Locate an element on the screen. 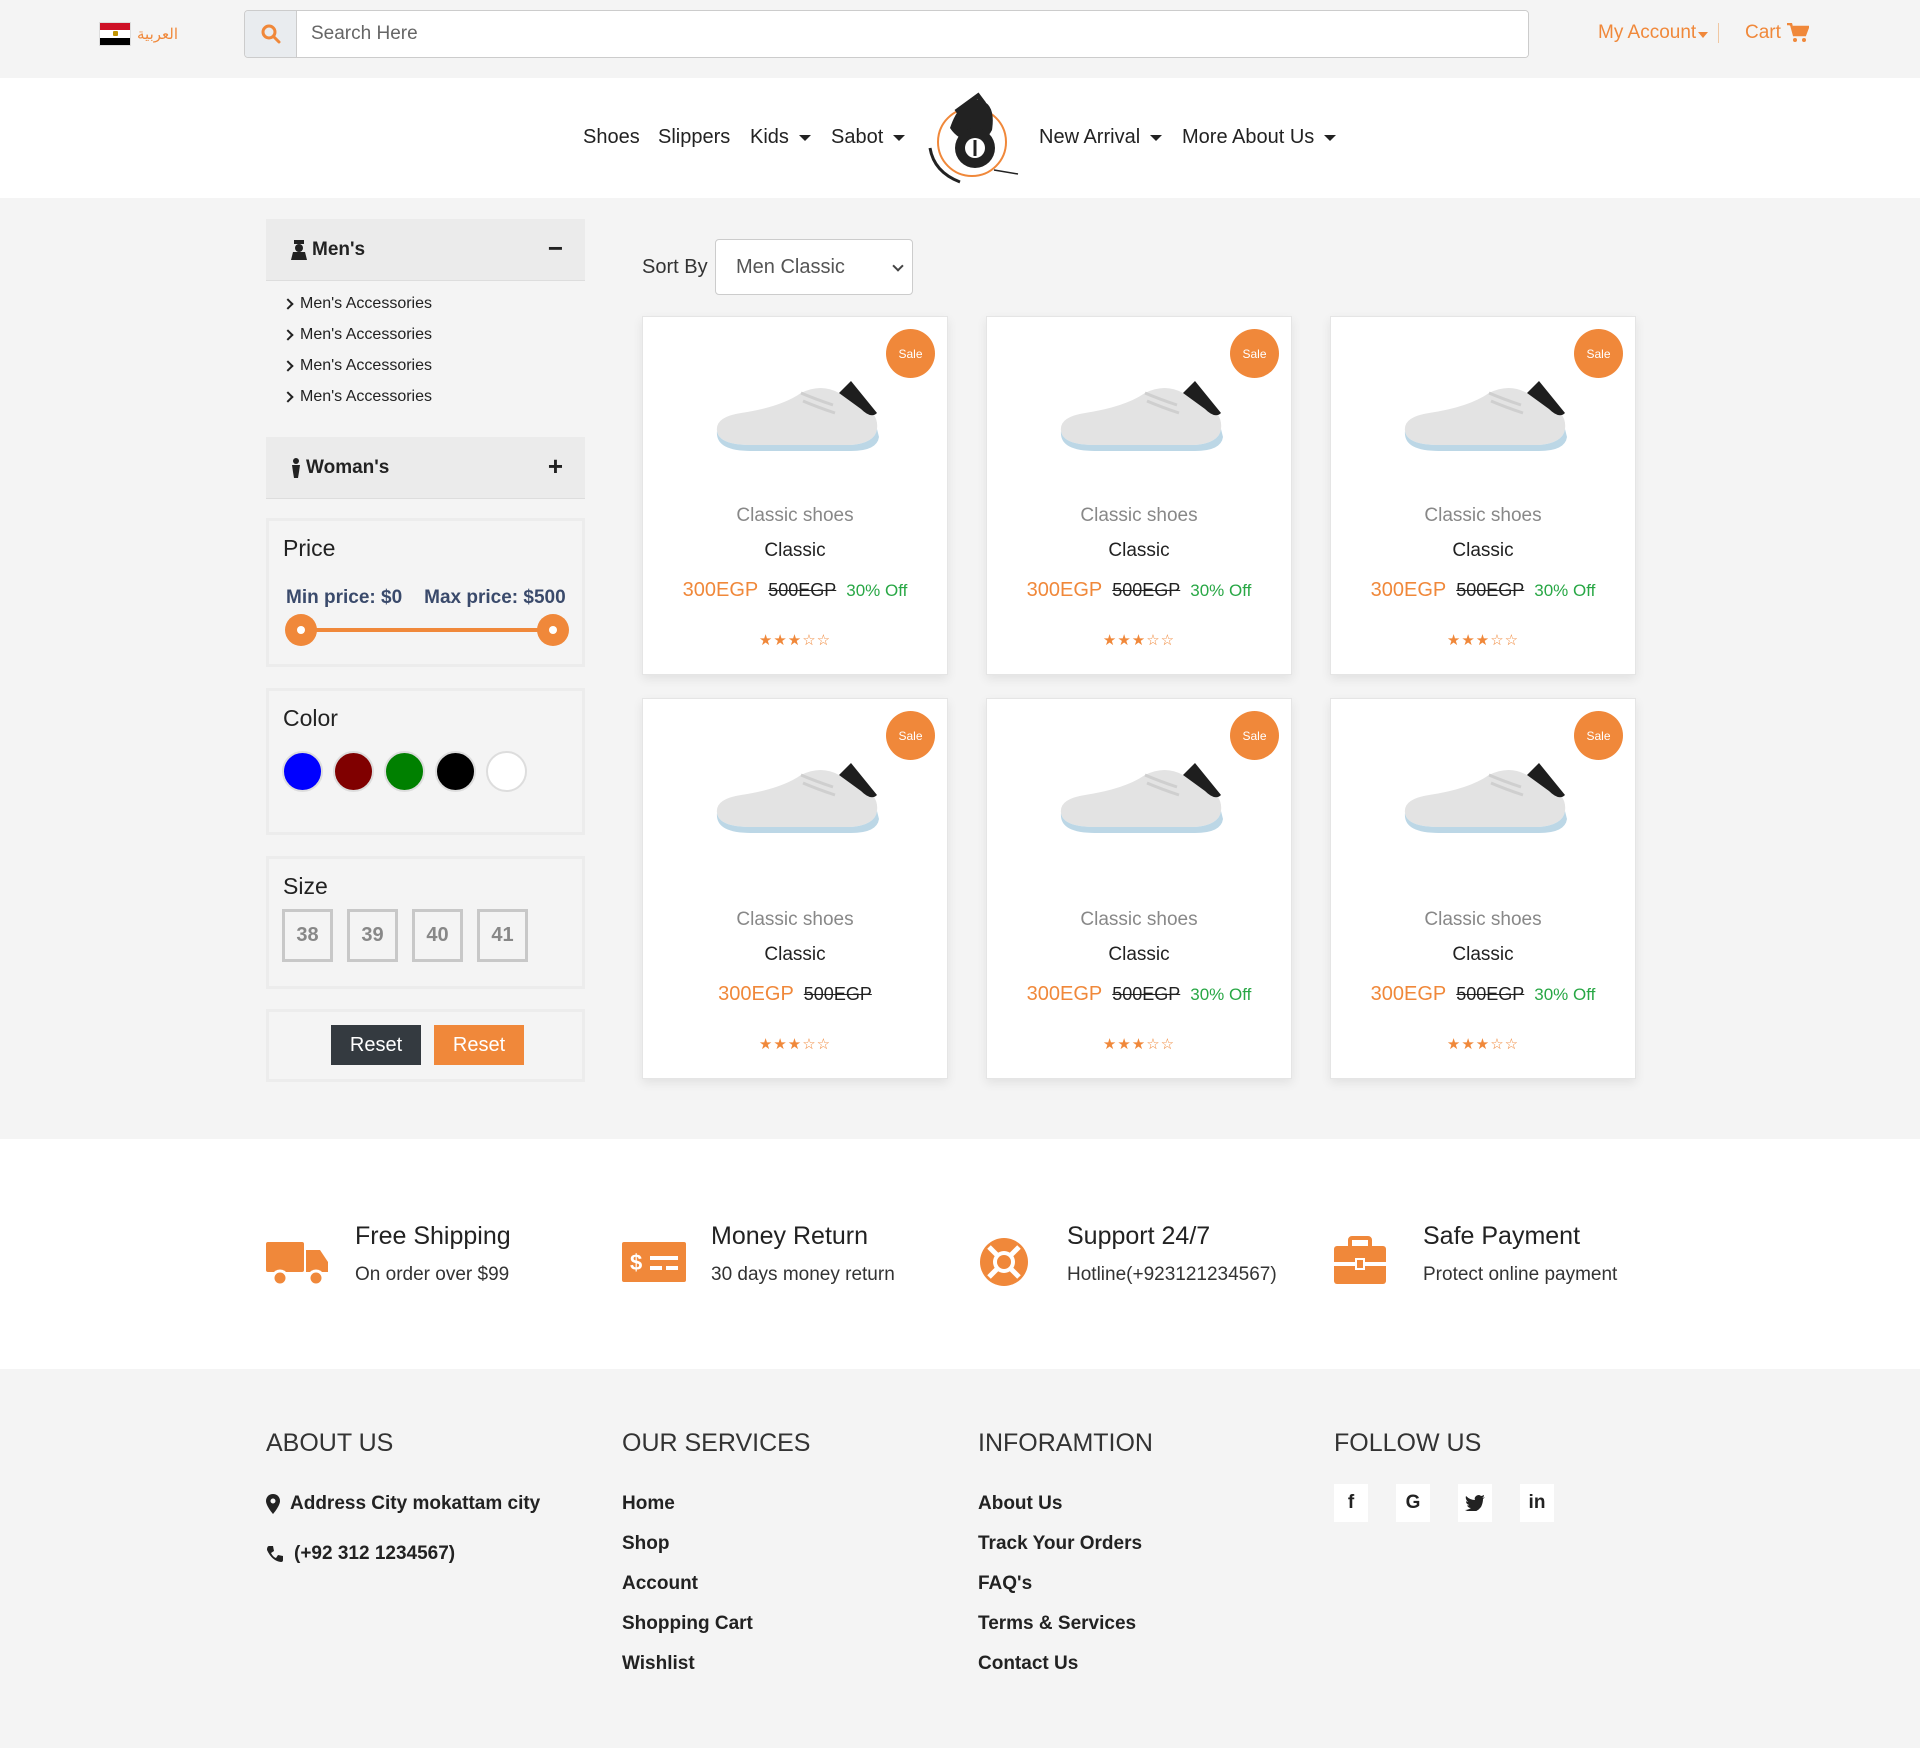 This screenshot has width=1920, height=1748. color-swatches is located at coordinates (404, 771).